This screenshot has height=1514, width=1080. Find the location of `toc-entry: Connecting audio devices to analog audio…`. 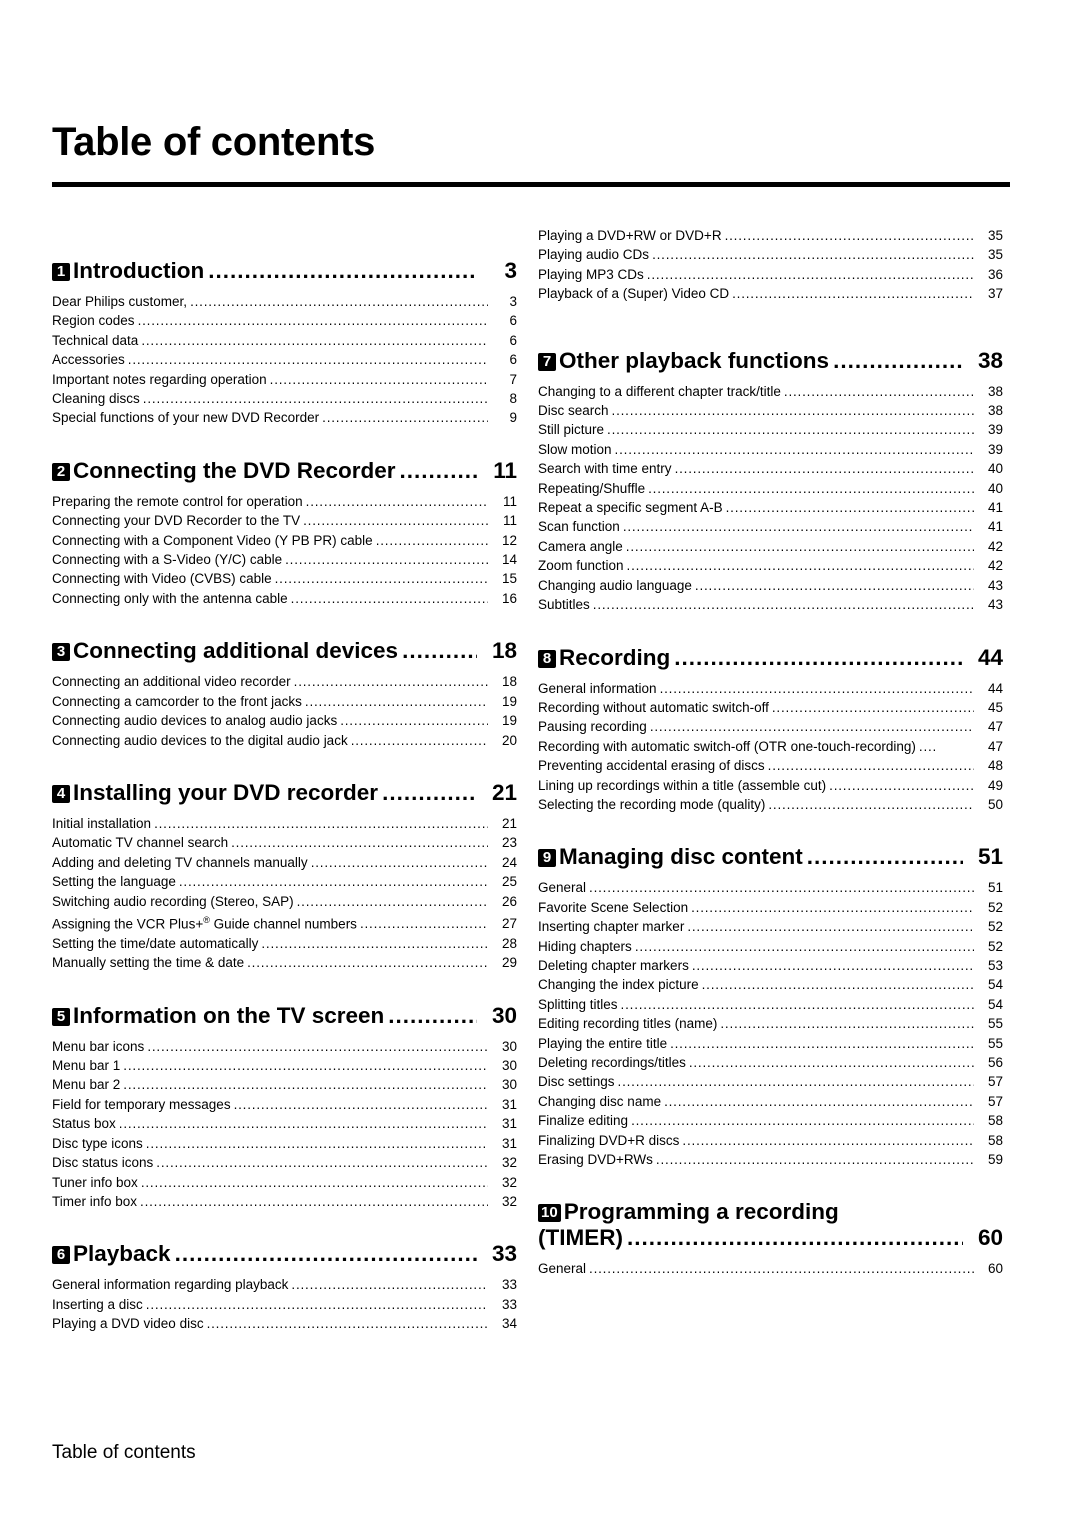

toc-entry: Connecting audio devices to analog audio… is located at coordinates (284, 720).